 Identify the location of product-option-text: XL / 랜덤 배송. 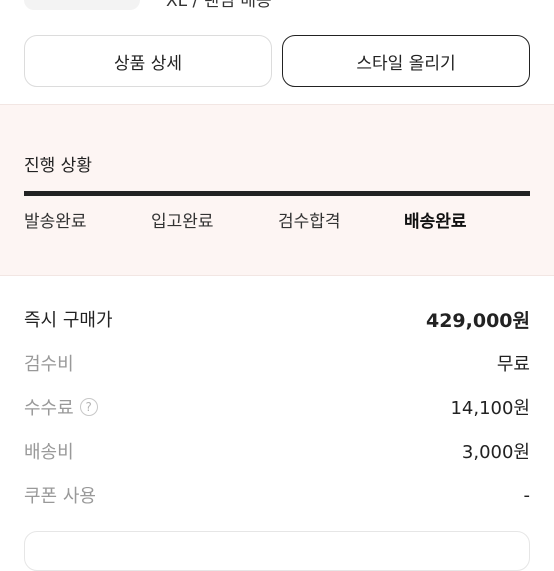
(219, 5).